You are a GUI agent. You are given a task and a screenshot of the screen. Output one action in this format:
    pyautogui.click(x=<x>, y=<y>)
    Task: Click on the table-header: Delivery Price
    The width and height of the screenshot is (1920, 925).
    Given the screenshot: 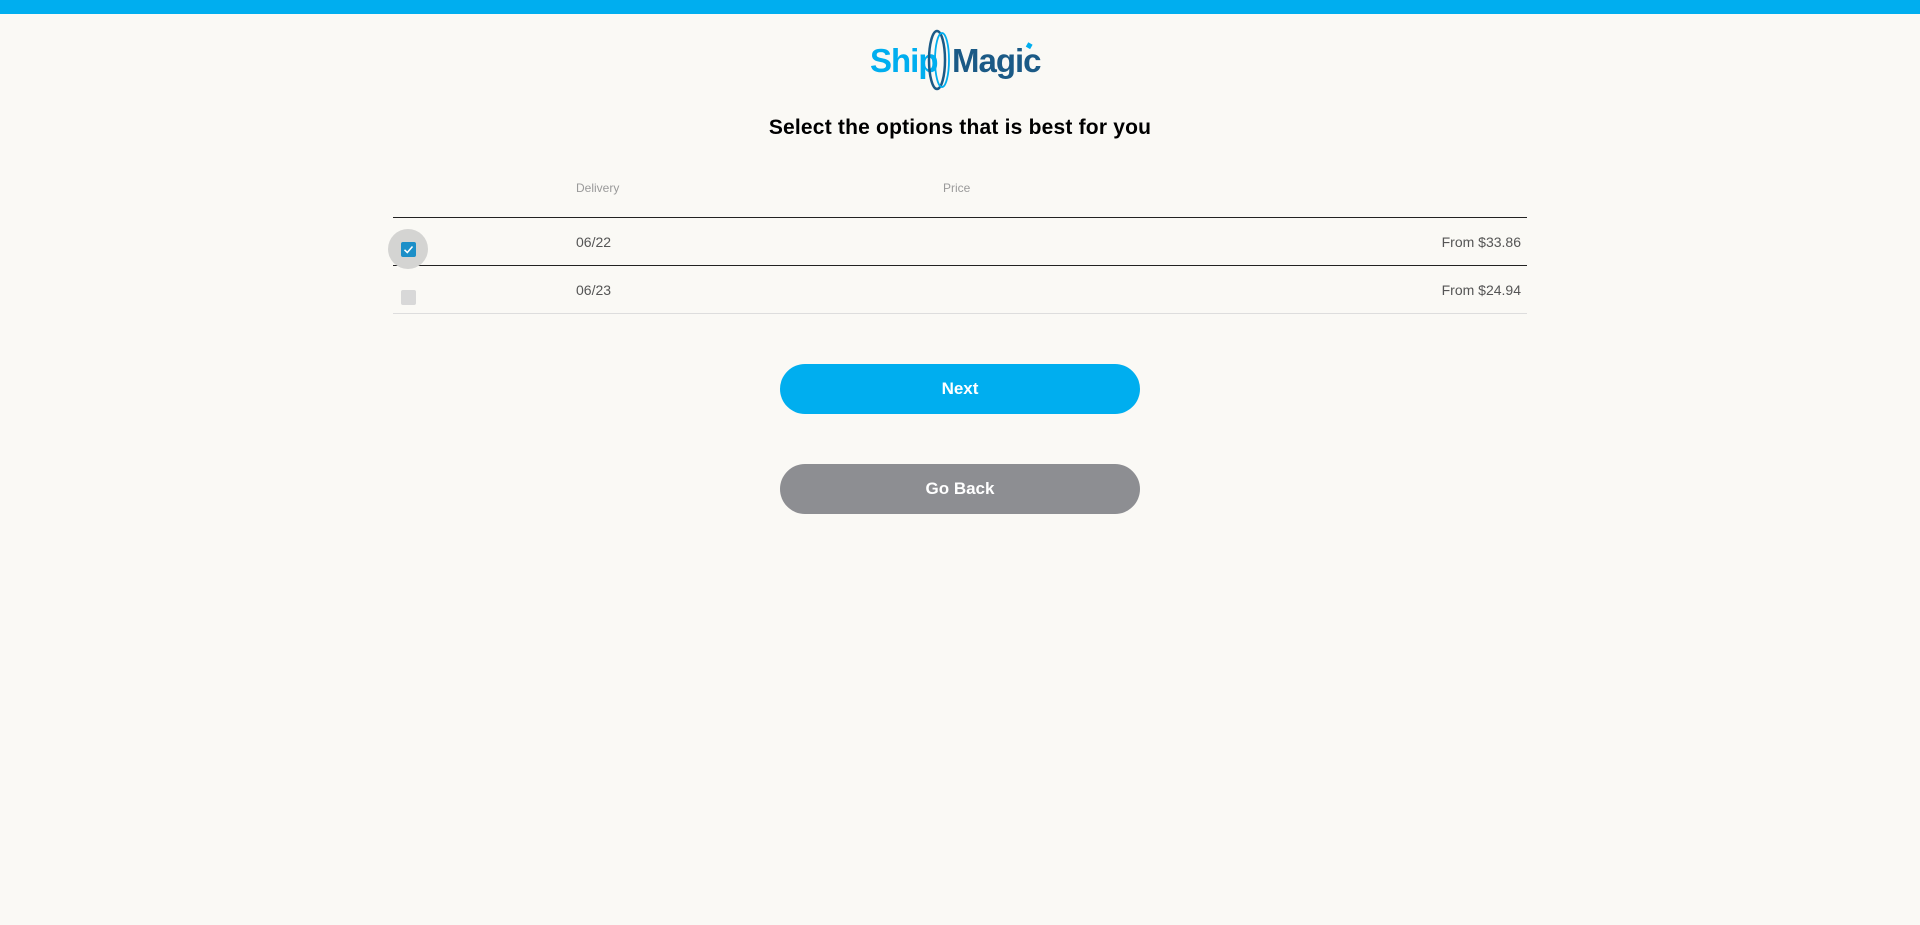 What is the action you would take?
    pyautogui.click(x=960, y=196)
    